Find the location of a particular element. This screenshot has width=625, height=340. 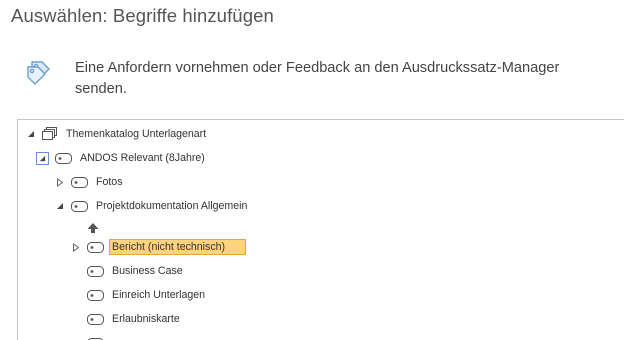

term-store-icon is located at coordinates (50, 134).